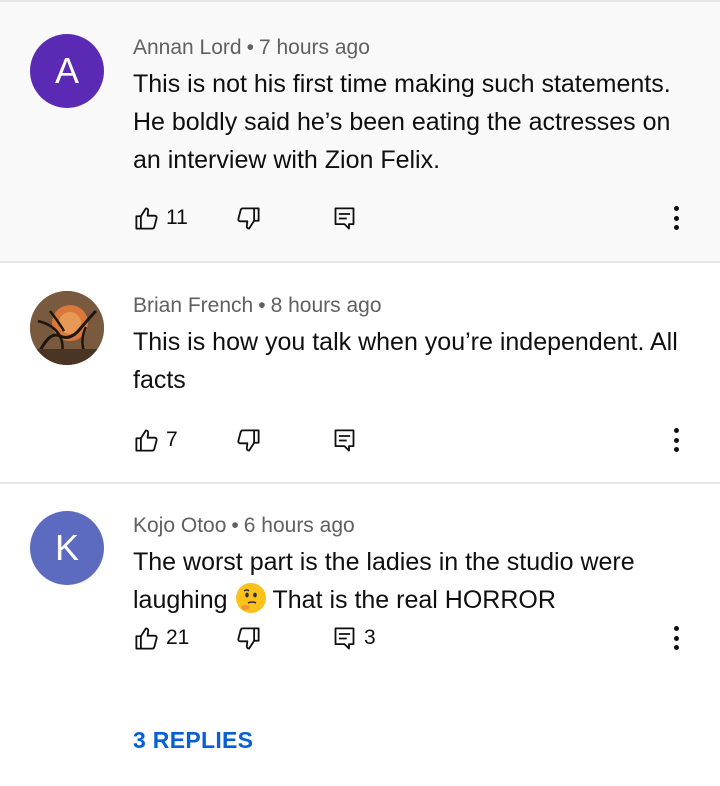  I want to click on like-count: 11, so click(177, 217).